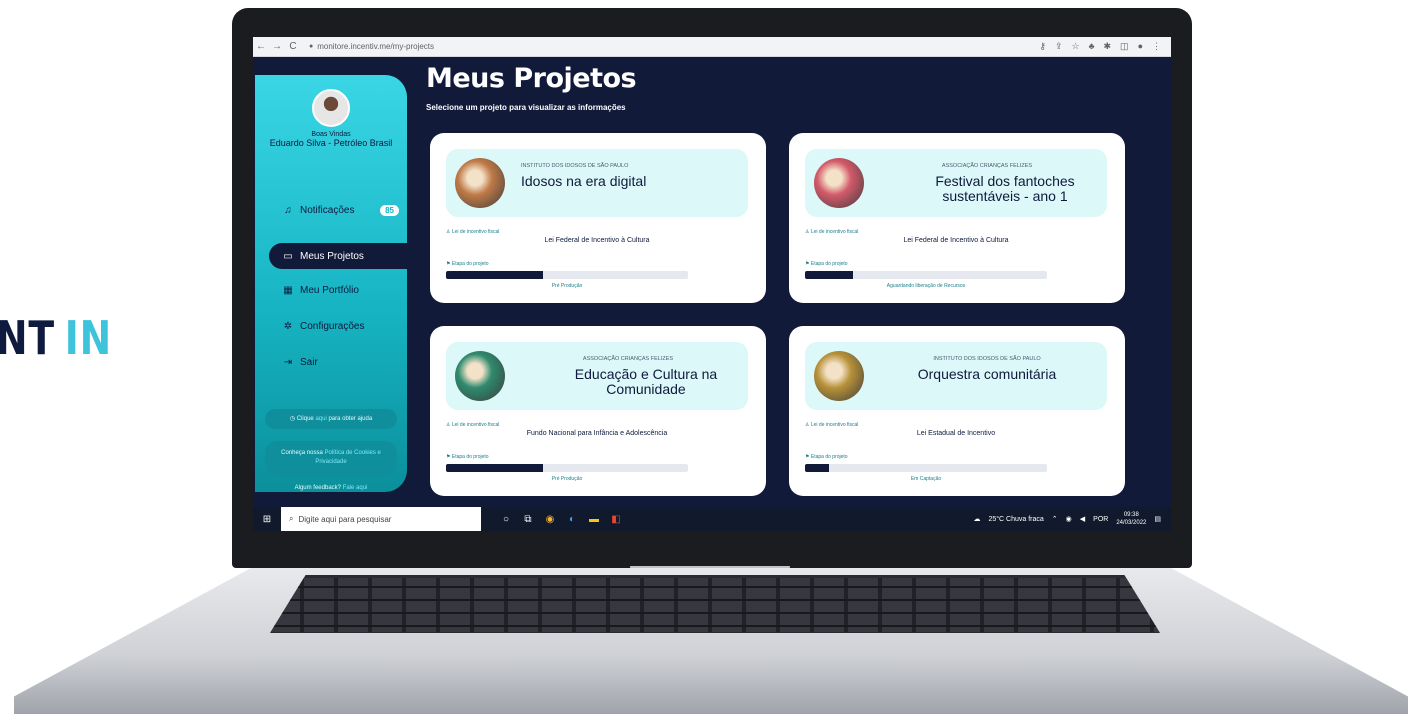  Describe the element at coordinates (616, 519) in the screenshot. I see `office-icon: ◧` at that location.